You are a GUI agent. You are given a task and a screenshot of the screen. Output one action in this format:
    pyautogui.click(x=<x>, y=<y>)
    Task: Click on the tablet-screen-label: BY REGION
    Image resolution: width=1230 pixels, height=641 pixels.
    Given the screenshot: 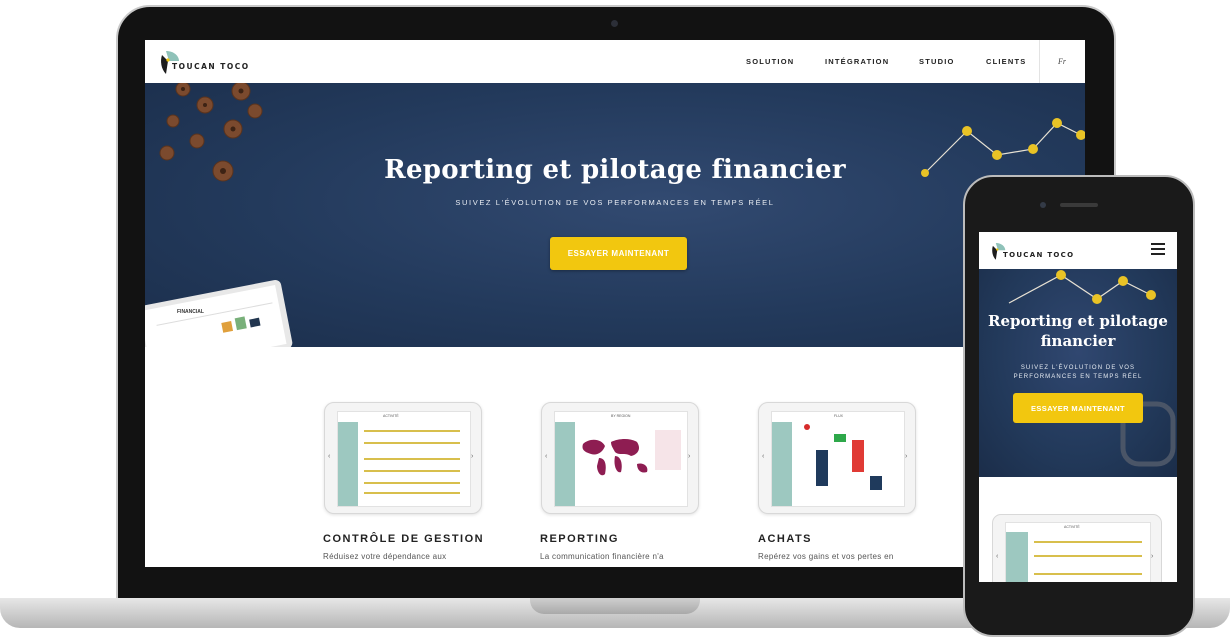 What is the action you would take?
    pyautogui.click(x=621, y=416)
    